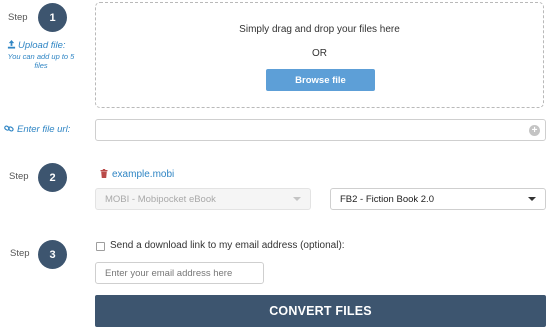  Describe the element at coordinates (387, 199) in the screenshot. I see `target-format-value: FB2 - Fiction Book 2.0` at that location.